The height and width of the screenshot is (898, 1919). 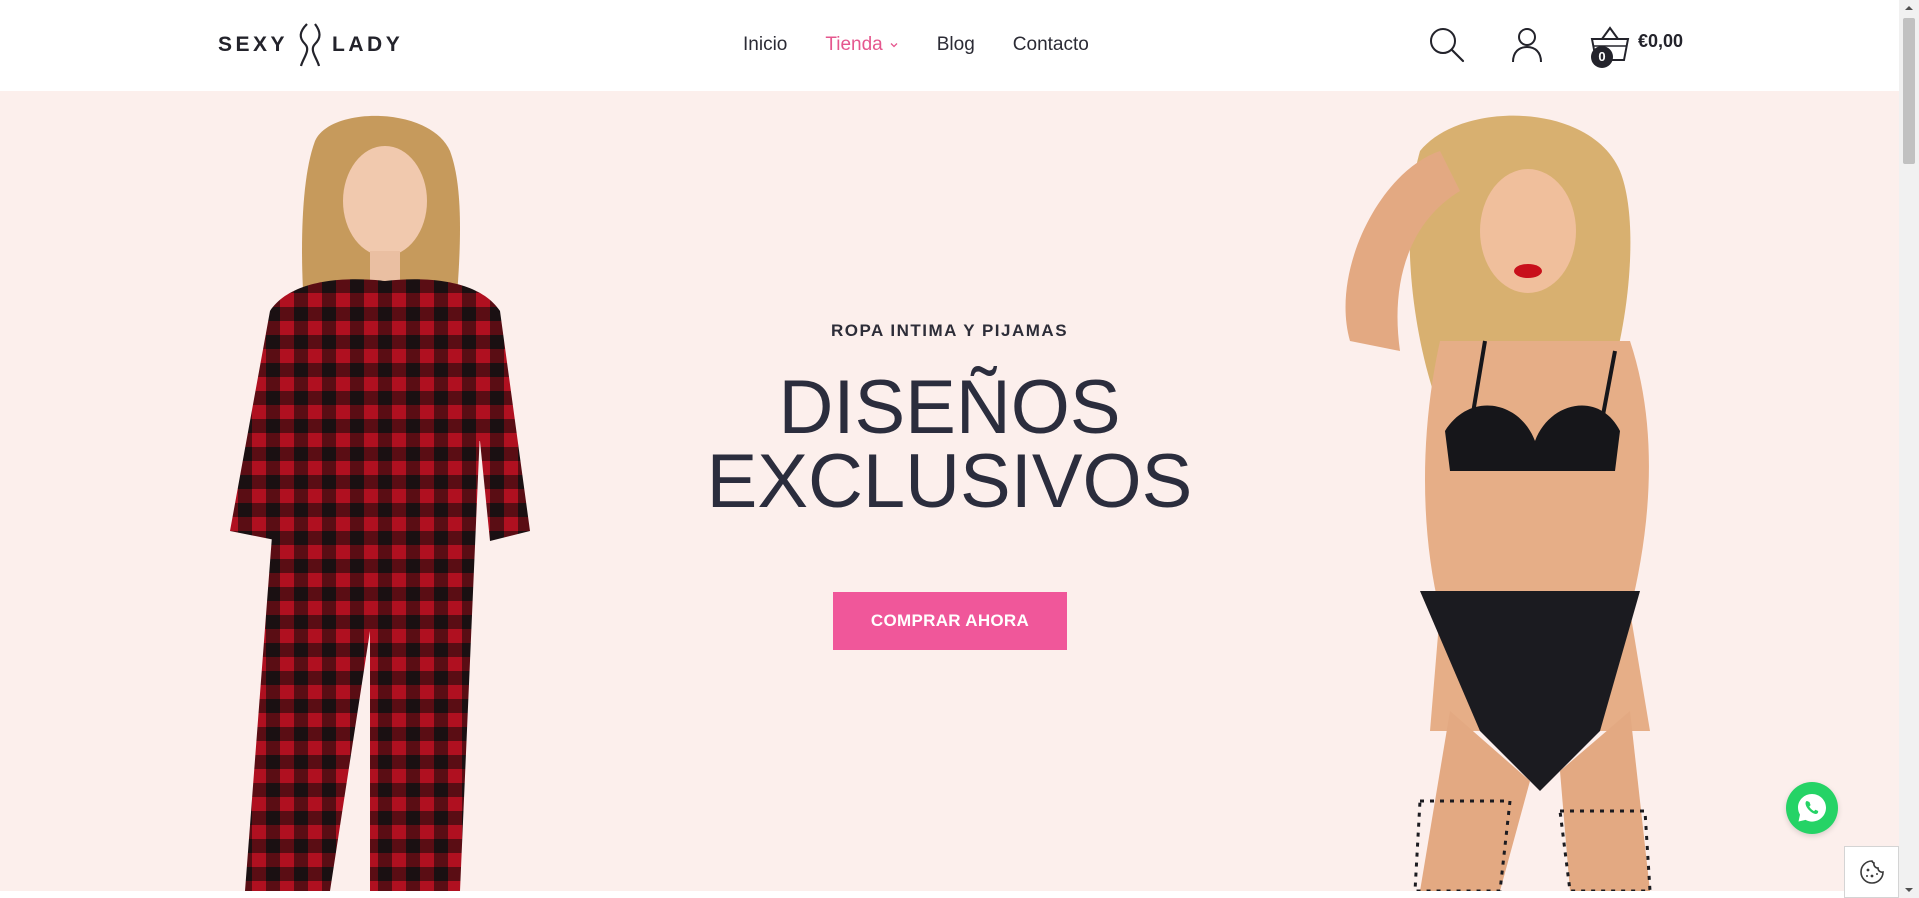 What do you see at coordinates (854, 44) in the screenshot?
I see `nav-item-tienda-label: Tienda` at bounding box center [854, 44].